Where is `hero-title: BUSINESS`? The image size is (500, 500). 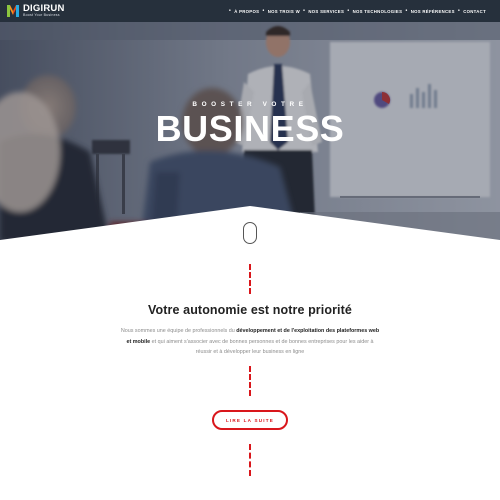
hero-title: BUSINESS is located at coordinates (250, 128).